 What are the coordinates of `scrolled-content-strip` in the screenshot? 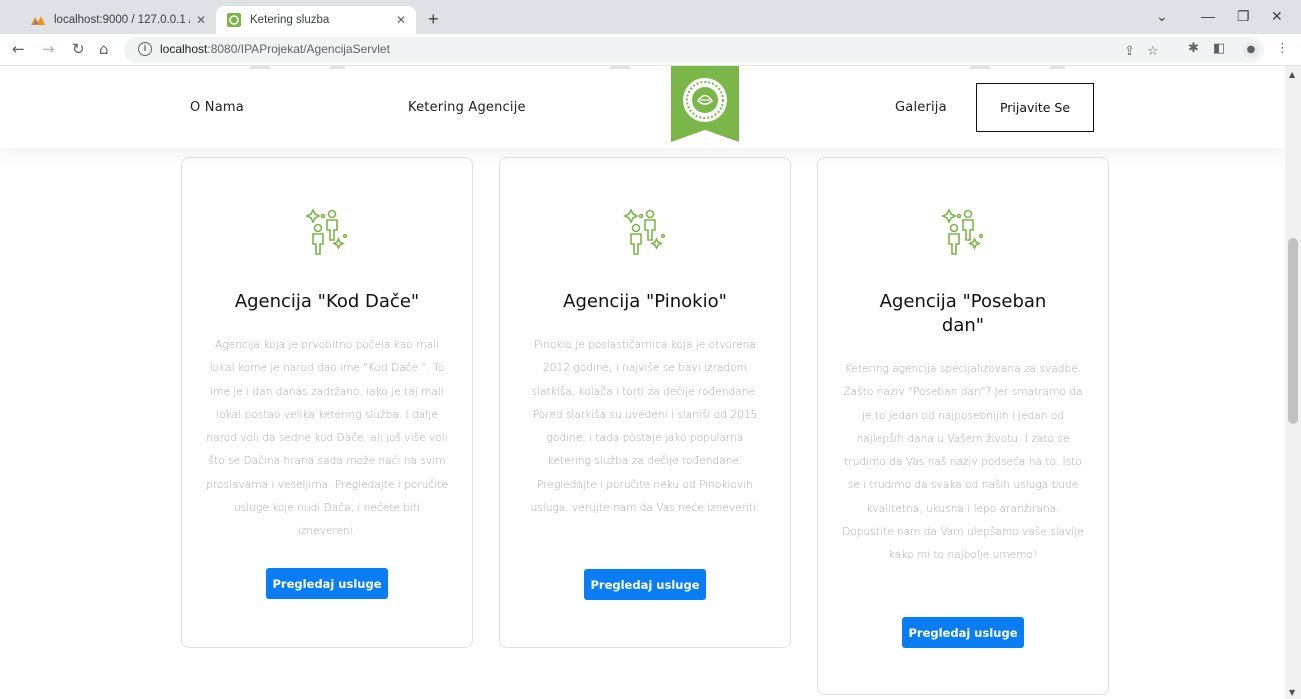 It's located at (642, 67).